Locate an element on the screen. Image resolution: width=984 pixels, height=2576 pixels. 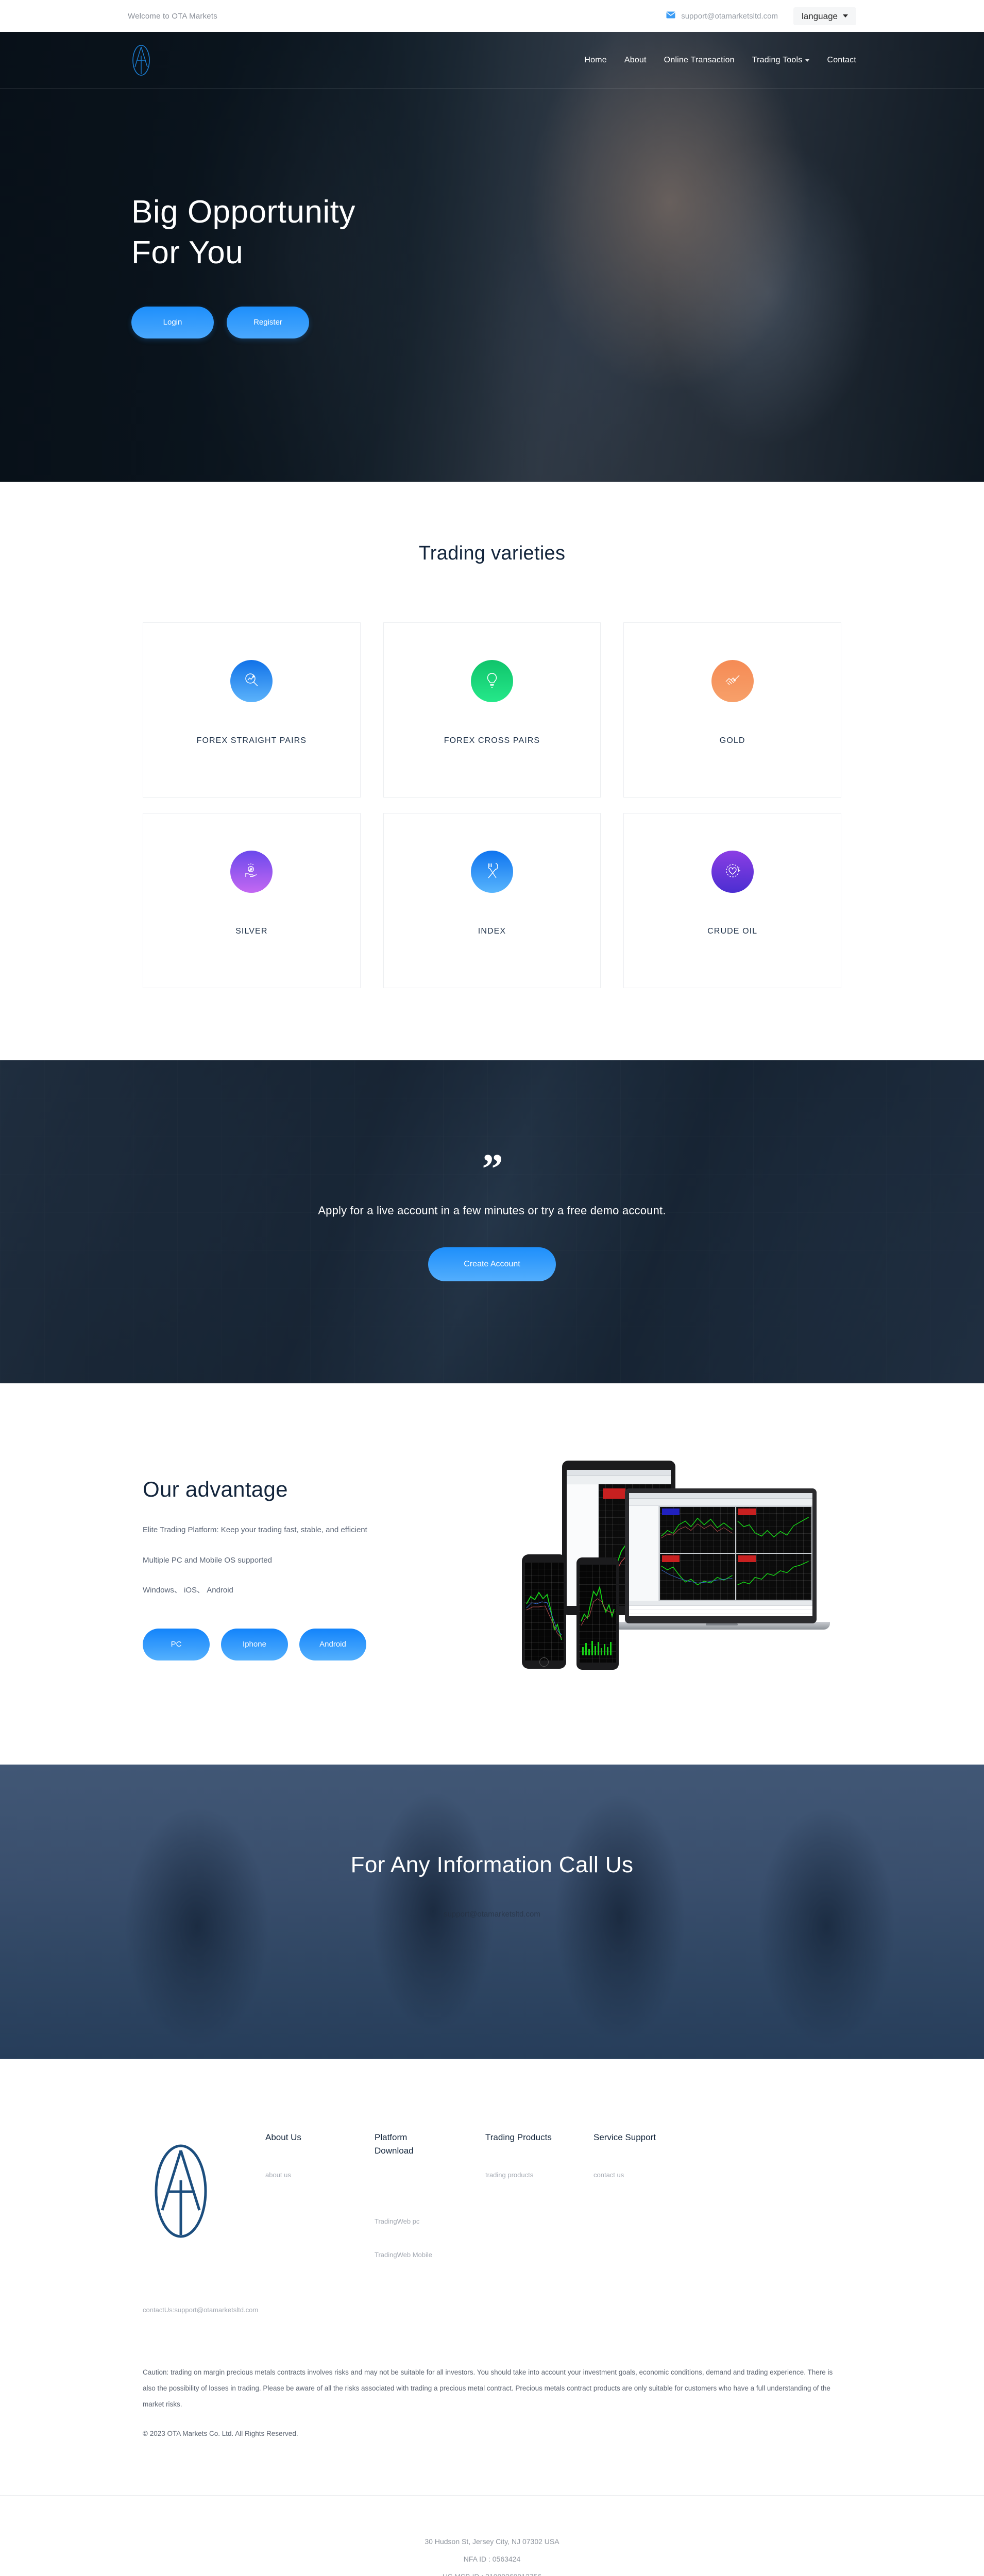
android-screen is located at coordinates (598, 1614).